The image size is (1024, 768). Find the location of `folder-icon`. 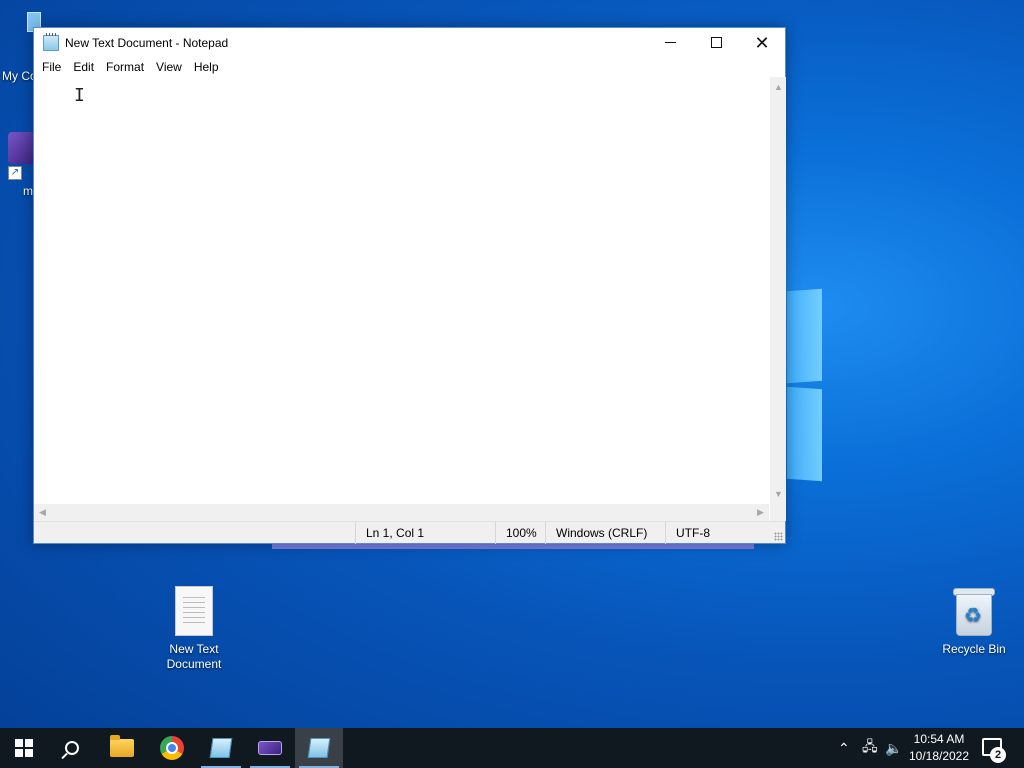

folder-icon is located at coordinates (122, 746).